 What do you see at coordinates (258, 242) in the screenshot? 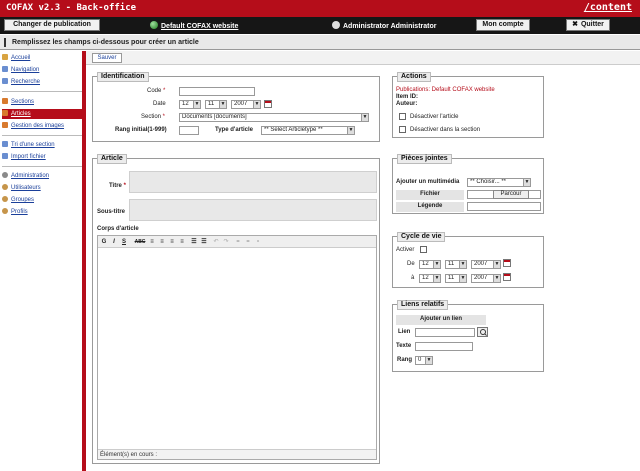
I see `anchor-button: ⚬` at bounding box center [258, 242].